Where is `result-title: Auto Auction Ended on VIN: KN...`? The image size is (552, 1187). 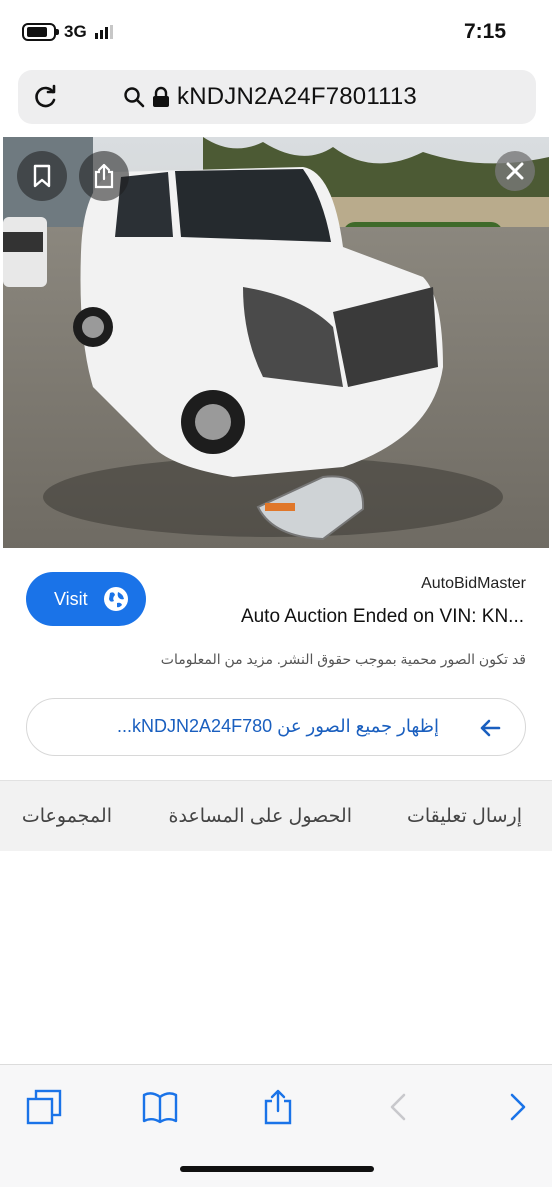 result-title: Auto Auction Ended on VIN: KN... is located at coordinates (382, 617).